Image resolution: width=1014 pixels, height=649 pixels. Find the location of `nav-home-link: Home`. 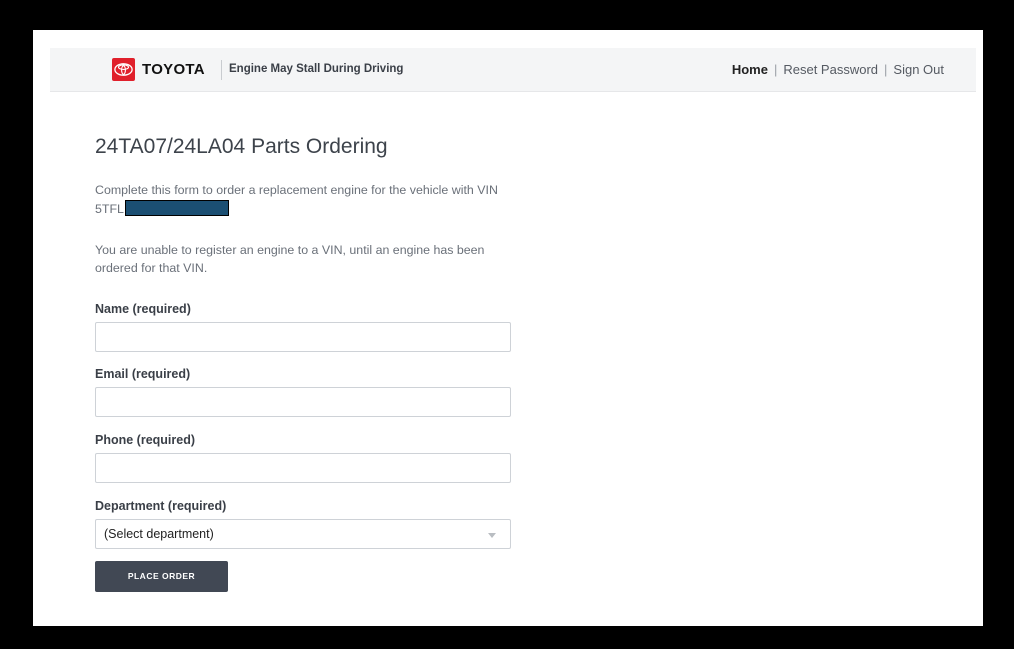

nav-home-link: Home is located at coordinates (750, 69).